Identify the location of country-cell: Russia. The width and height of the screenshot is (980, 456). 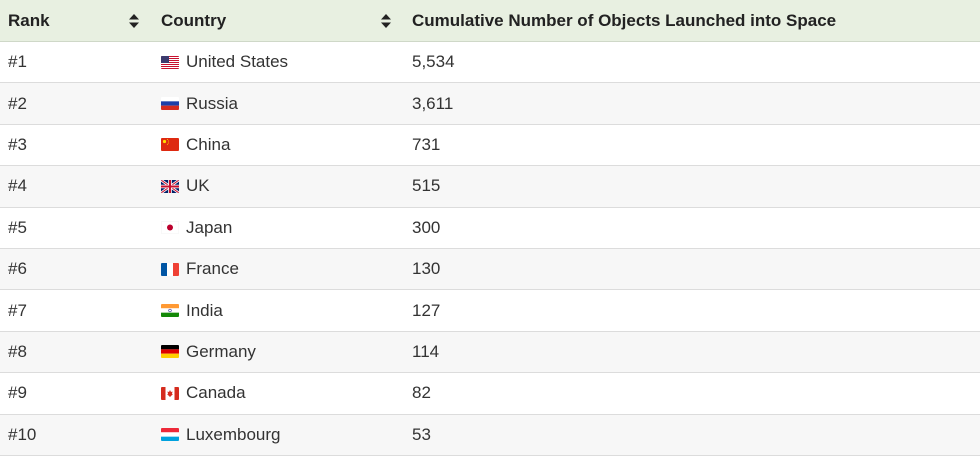
(279, 104).